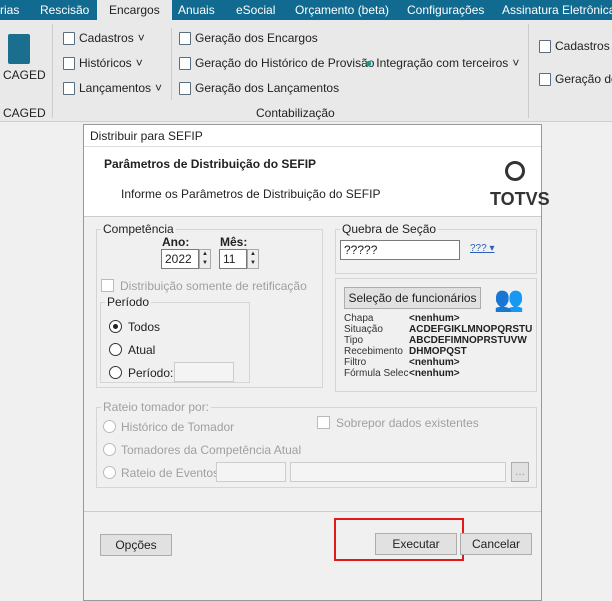 The width and height of the screenshot is (612, 601). Describe the element at coordinates (24, 113) in the screenshot. I see `caged-group-label: CAGED` at that location.